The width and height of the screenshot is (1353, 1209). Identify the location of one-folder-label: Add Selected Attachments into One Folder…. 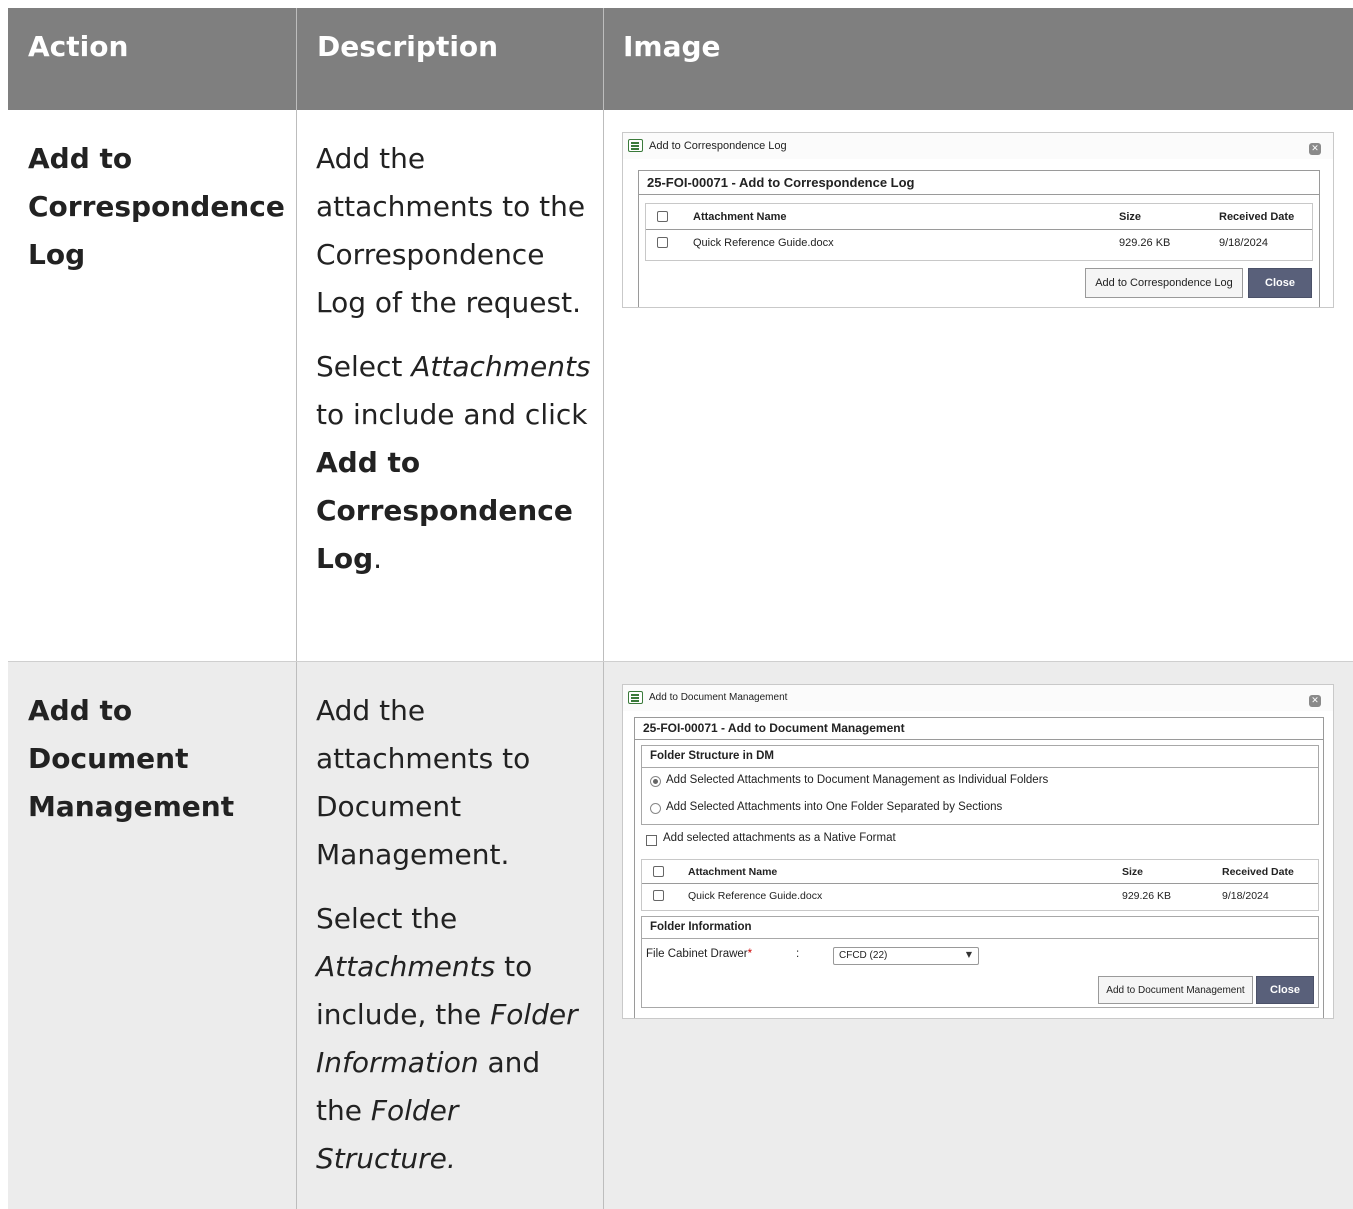
(834, 807).